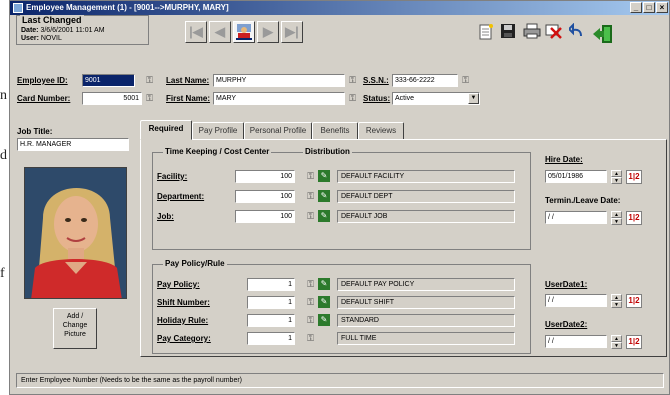 Image resolution: width=670 pixels, height=395 pixels. I want to click on pay-policy-input: 1, so click(271, 284).